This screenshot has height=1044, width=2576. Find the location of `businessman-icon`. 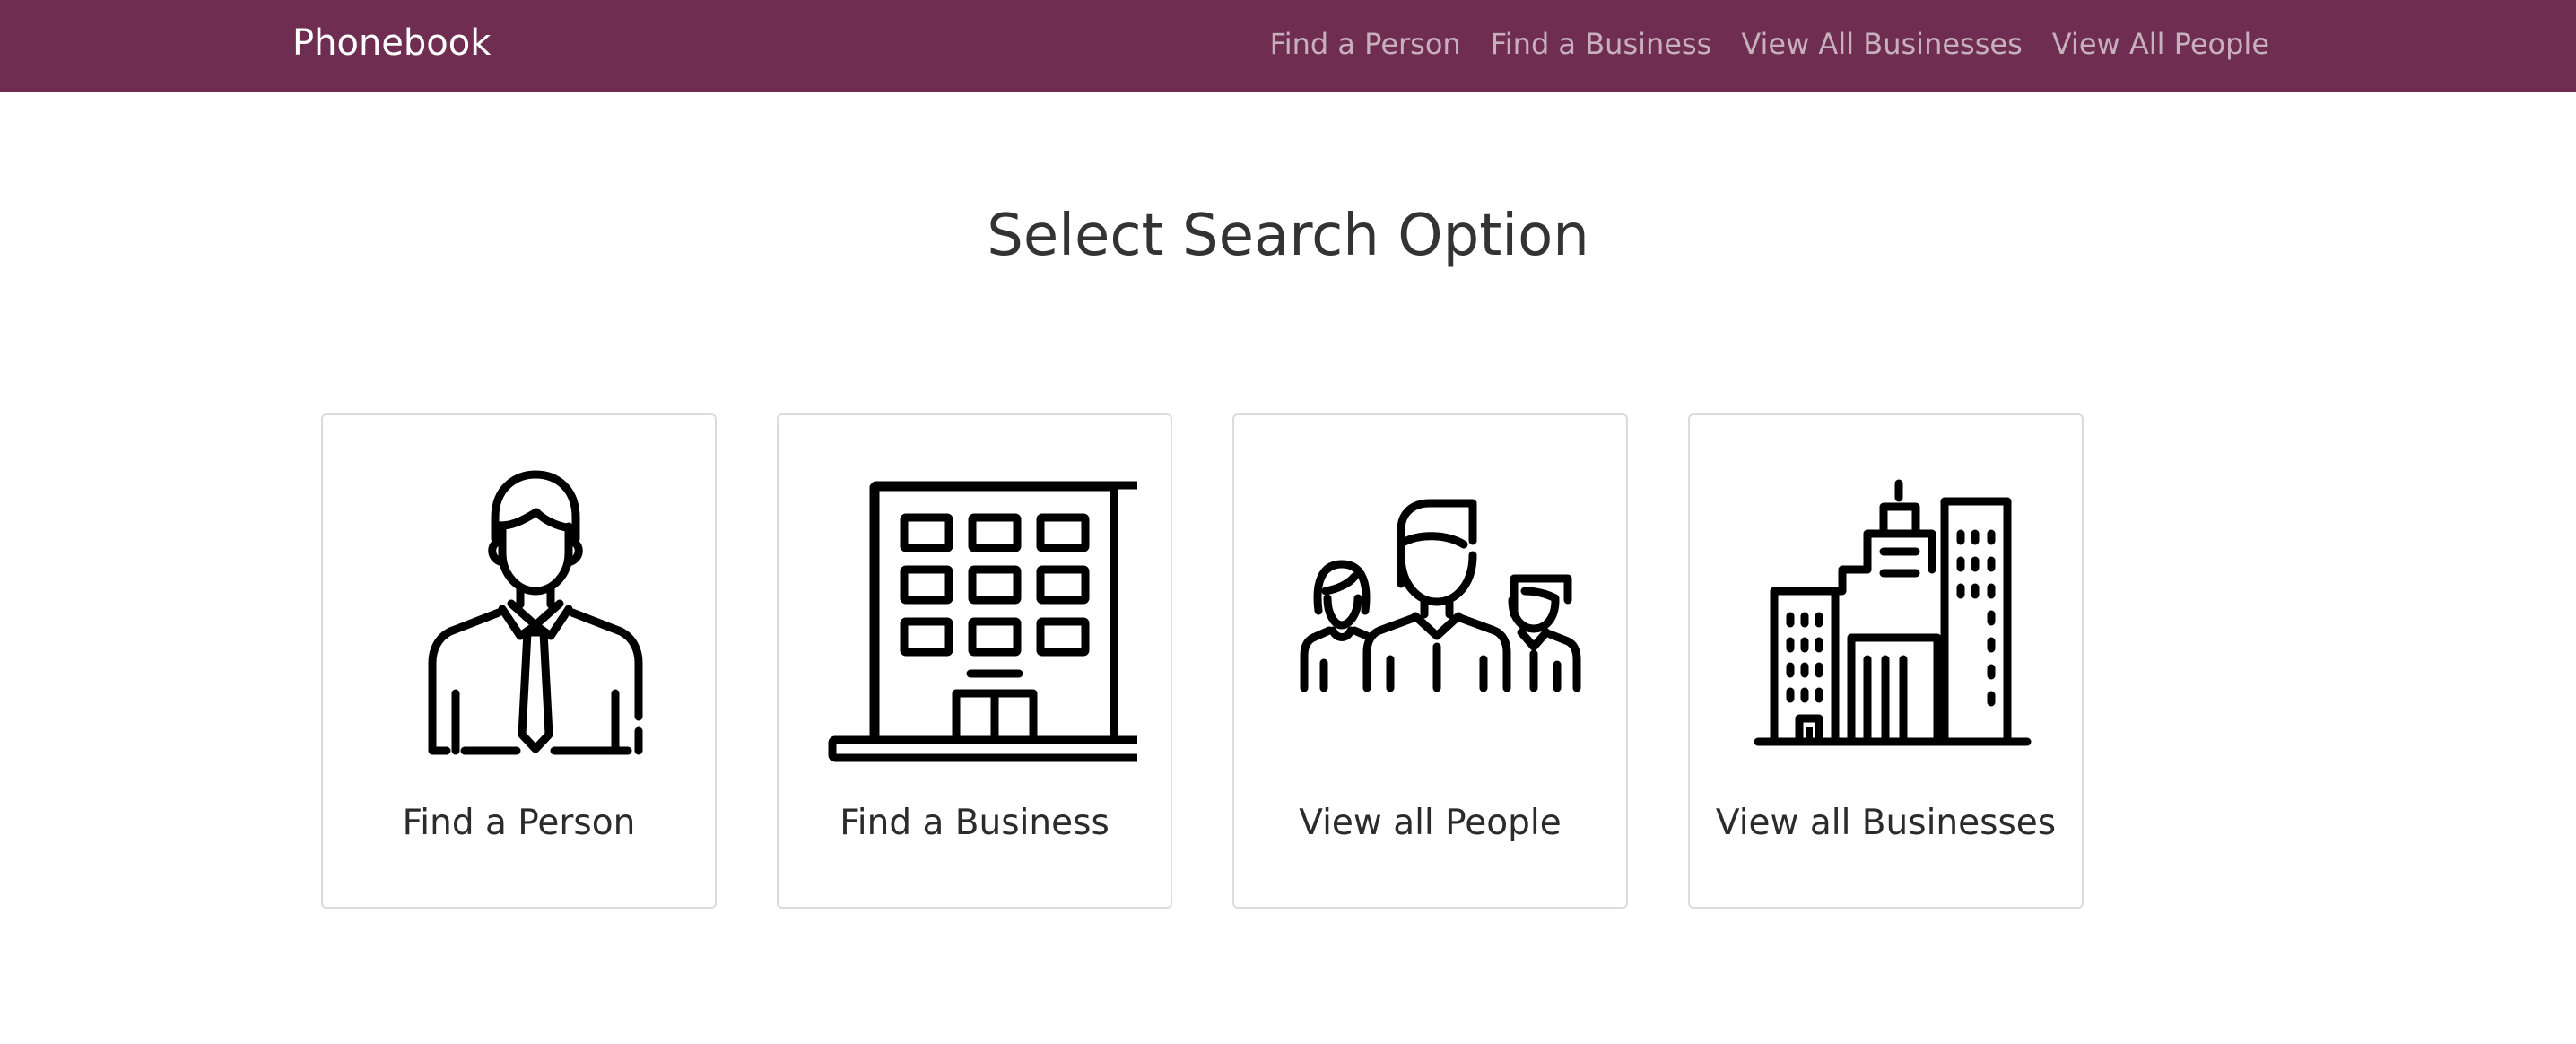

businessman-icon is located at coordinates (520, 609).